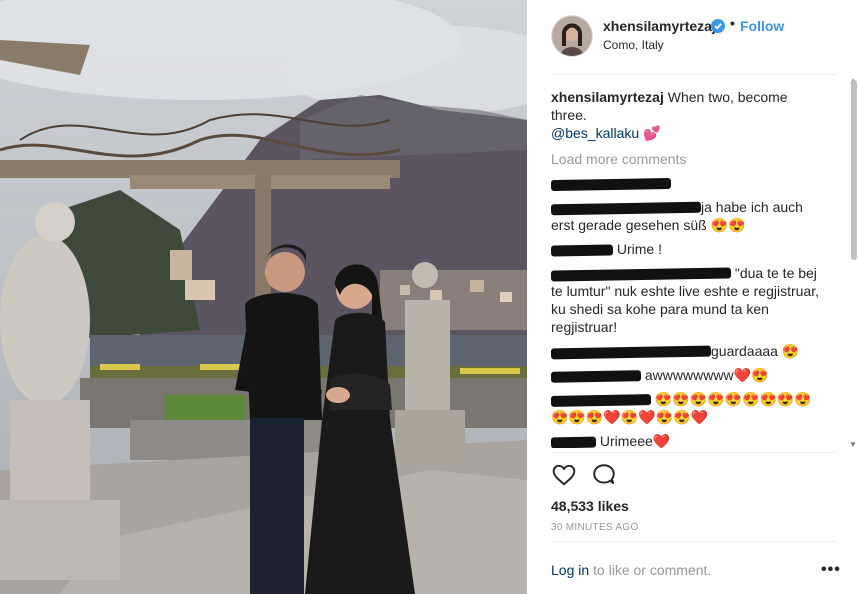  Describe the element at coordinates (718, 26) in the screenshot. I see `verified-badge-icon` at that location.